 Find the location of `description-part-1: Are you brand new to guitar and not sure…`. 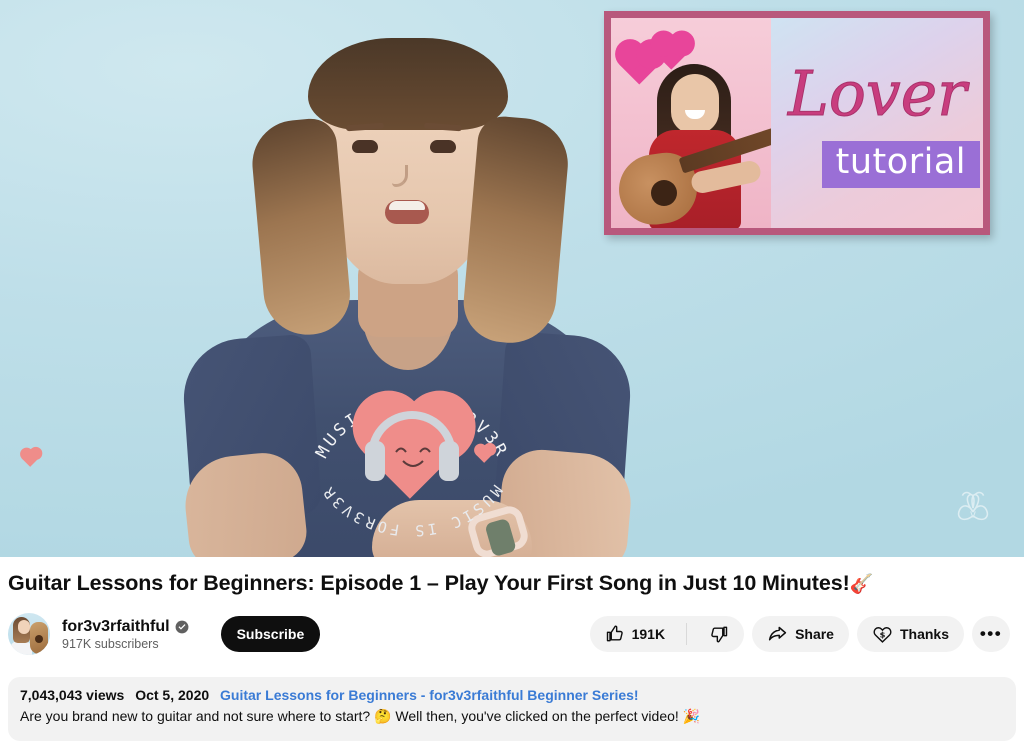

description-part-1: Are you brand new to guitar and not sure… is located at coordinates (197, 716).